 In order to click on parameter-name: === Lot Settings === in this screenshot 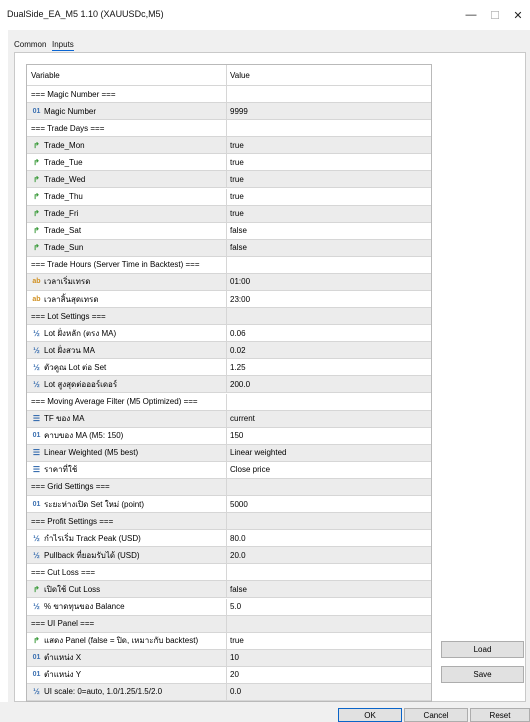, I will do `click(68, 316)`.